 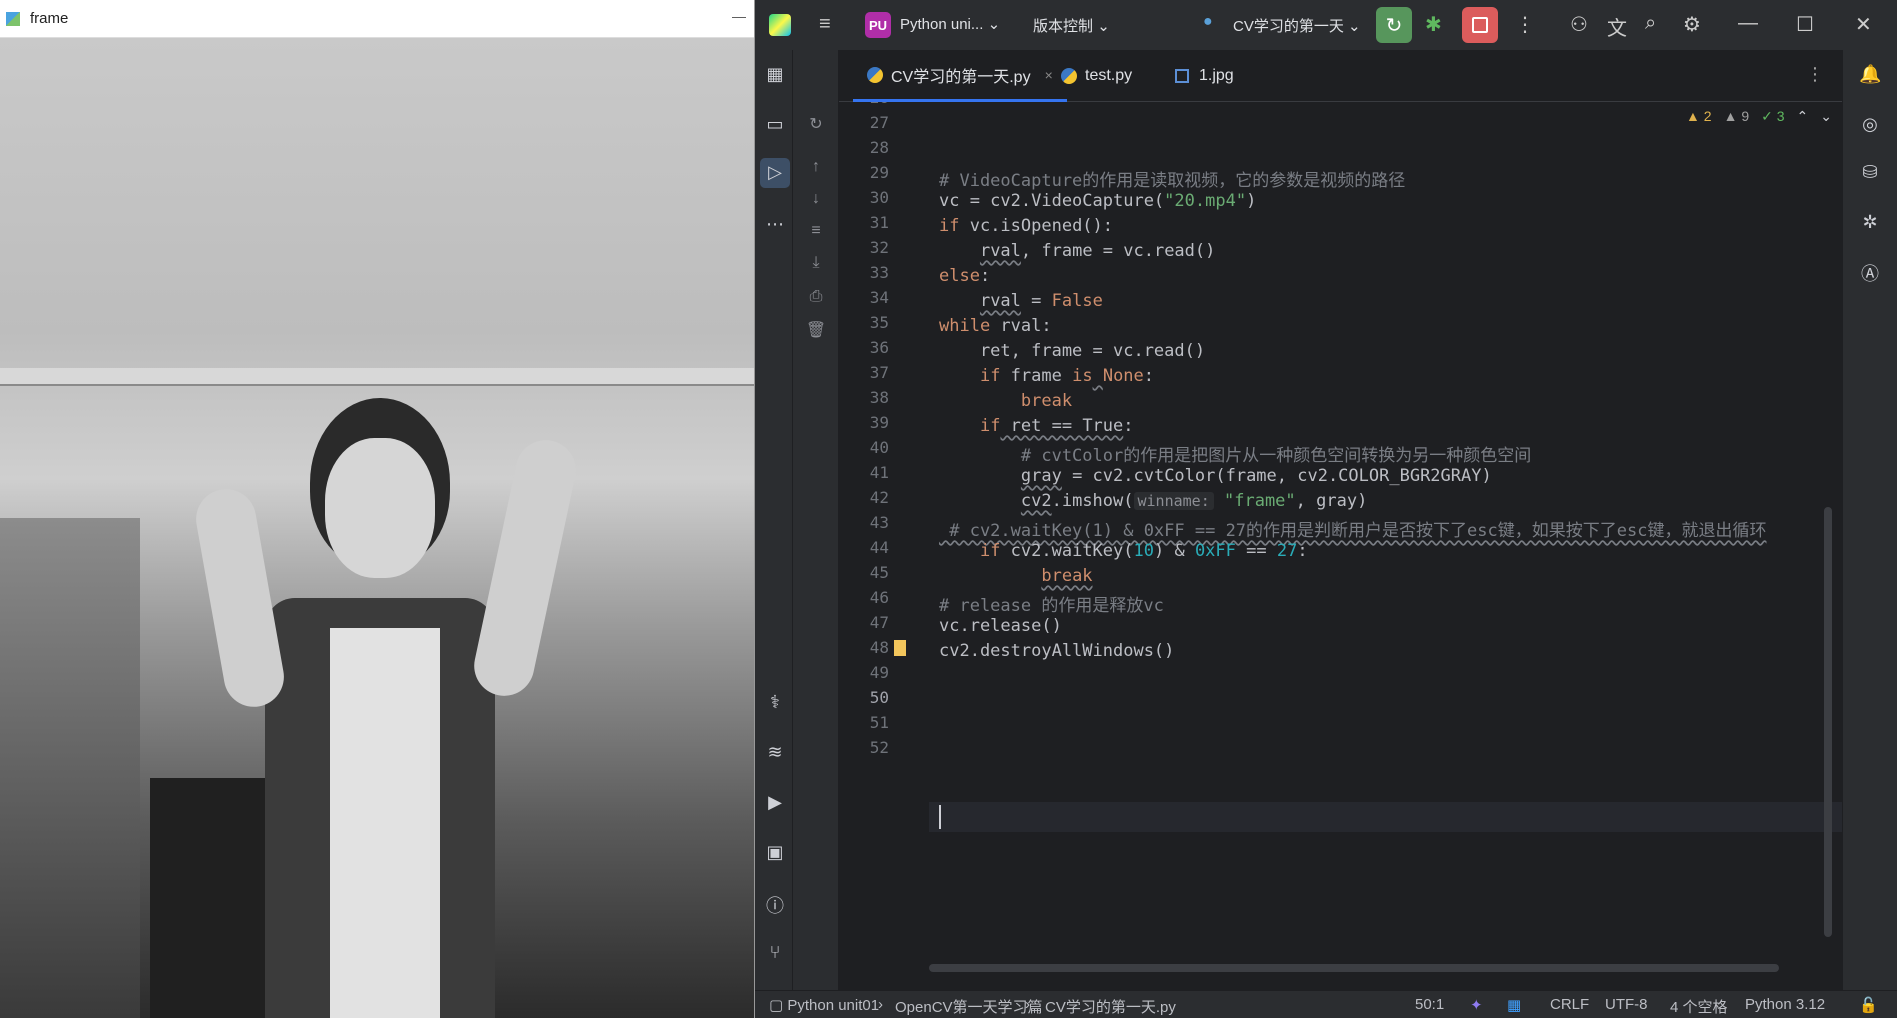 What do you see at coordinates (1204, 76) in the screenshot?
I see `tab-1-jpg: 1.jpg` at bounding box center [1204, 76].